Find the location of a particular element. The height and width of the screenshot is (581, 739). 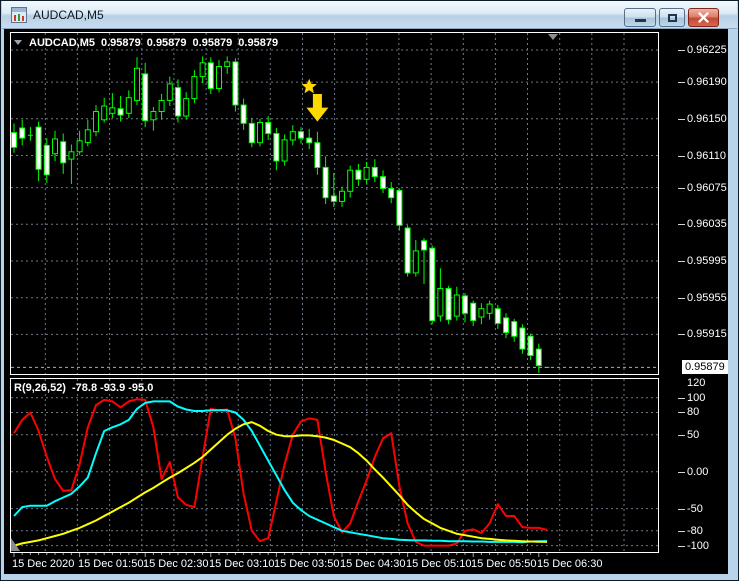

indicator-tick-label: -80 is located at coordinates (695, 531).